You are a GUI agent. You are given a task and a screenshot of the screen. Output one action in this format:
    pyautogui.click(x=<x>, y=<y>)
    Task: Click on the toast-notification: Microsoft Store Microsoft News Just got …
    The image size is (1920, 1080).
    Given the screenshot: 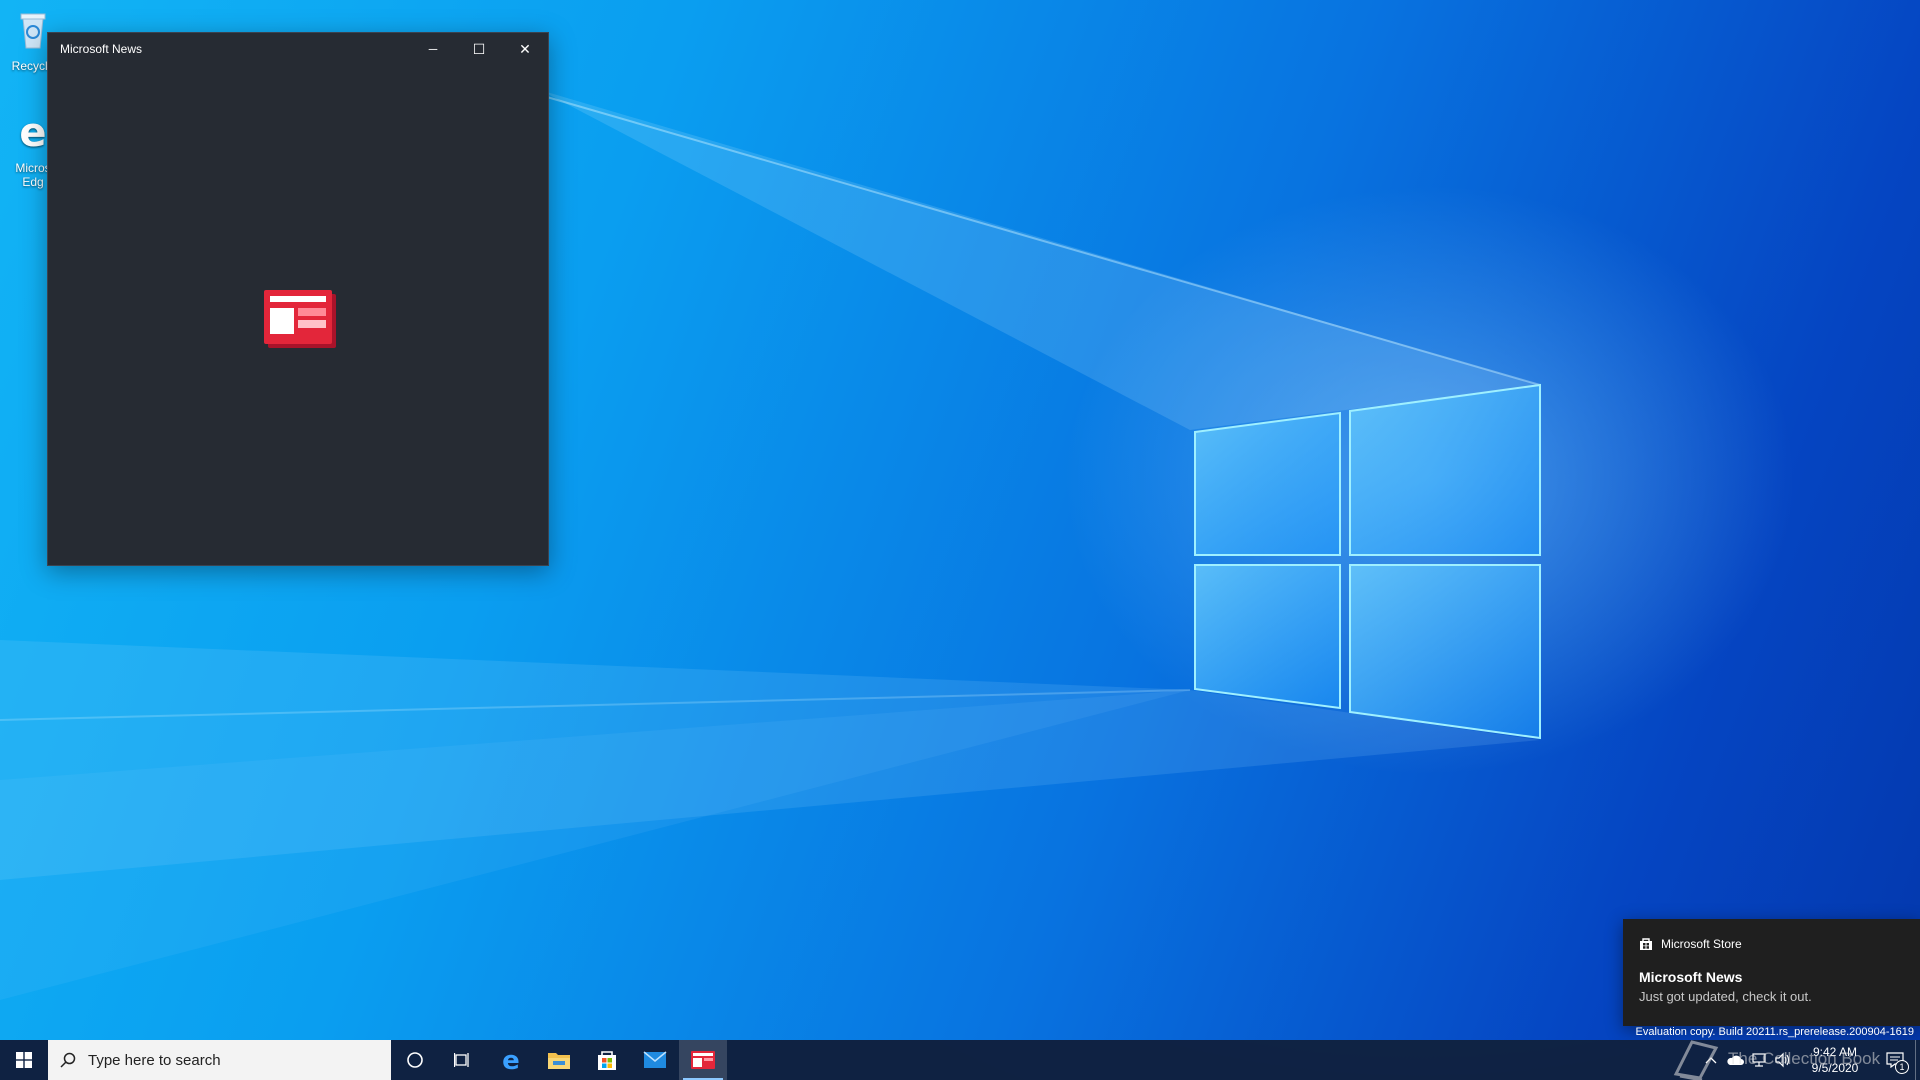 What is the action you would take?
    pyautogui.click(x=1771, y=972)
    